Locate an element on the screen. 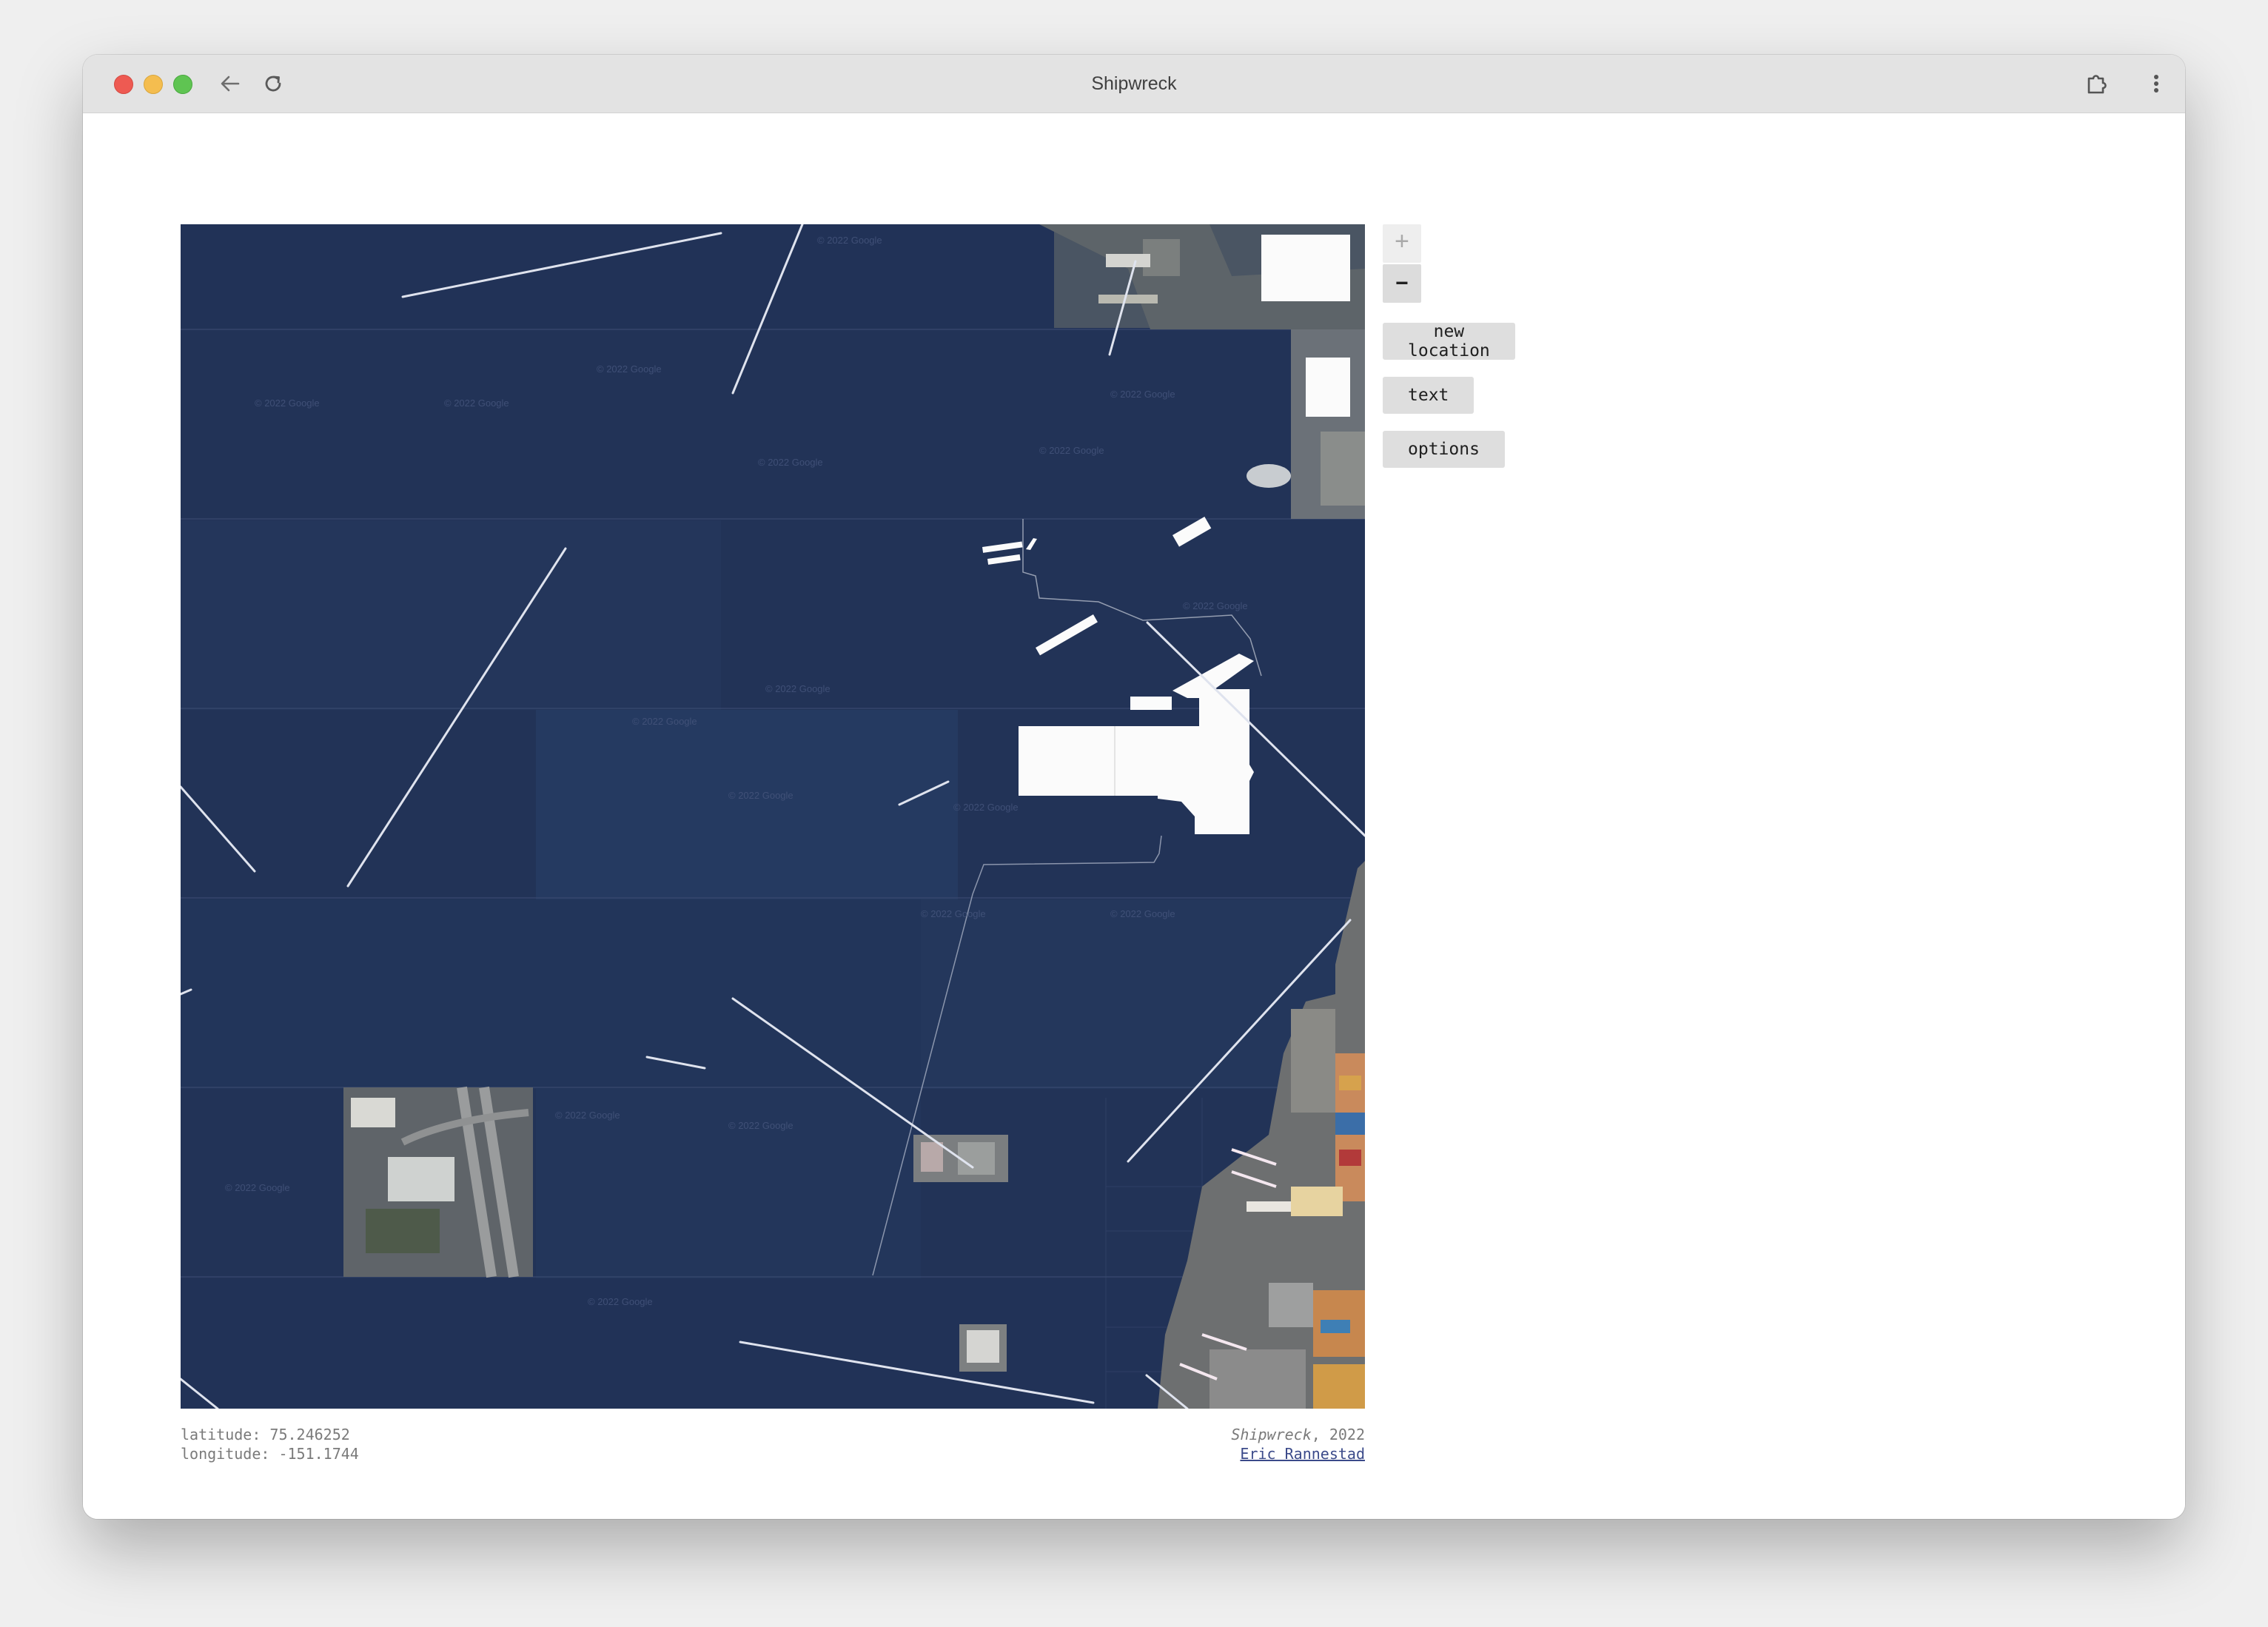 The height and width of the screenshot is (1627, 2268). browser-menu-button is located at coordinates (2156, 83).